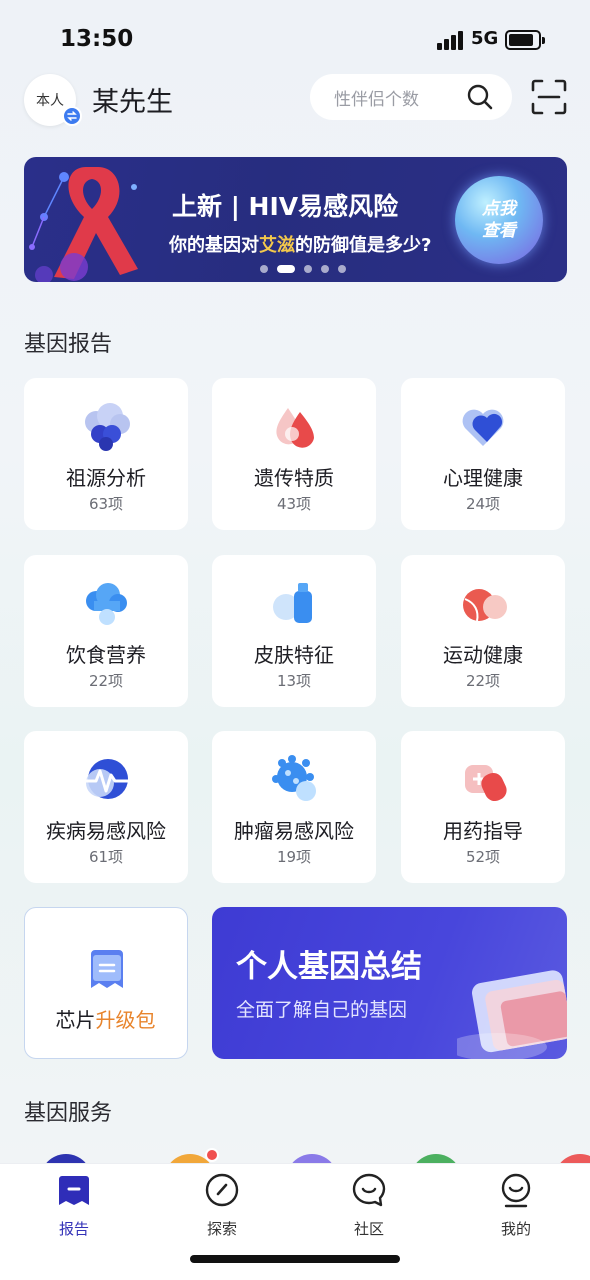 Image resolution: width=590 pixels, height=1280 pixels. I want to click on chip-upgrade-label: 芯片升级包, so click(105, 1018).